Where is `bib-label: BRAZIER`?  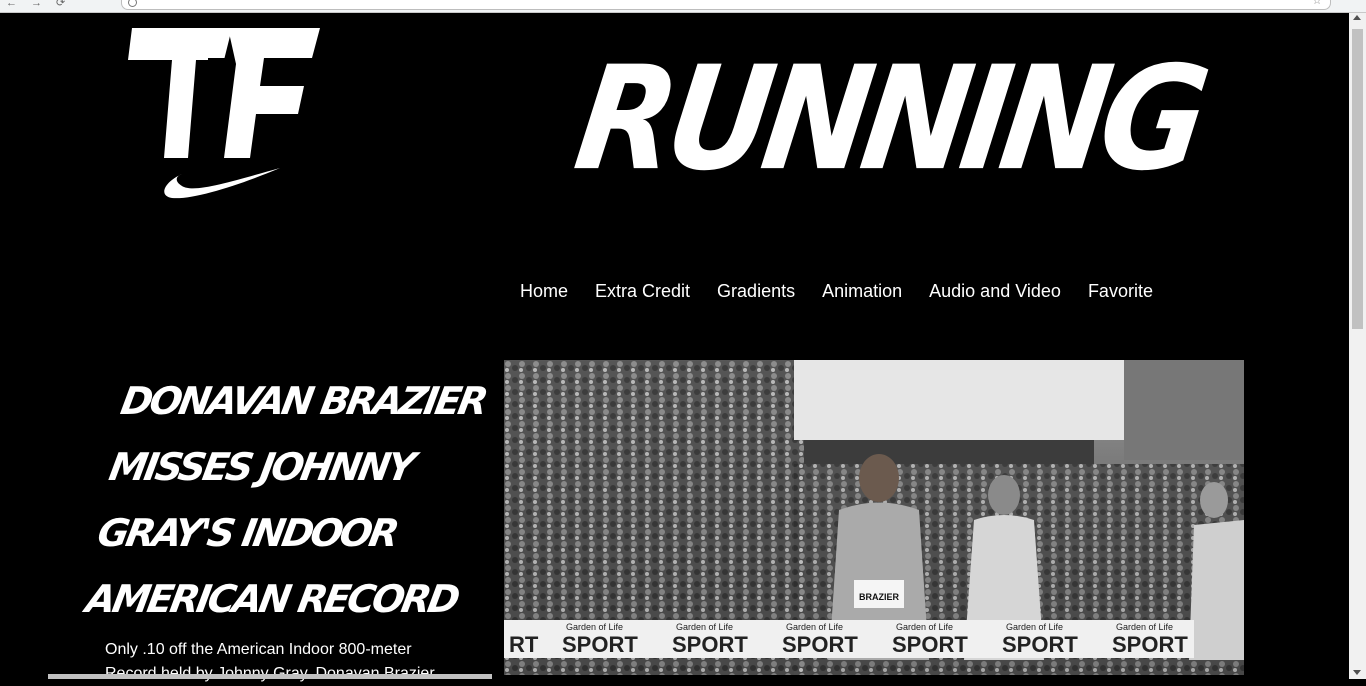 bib-label: BRAZIER is located at coordinates (879, 597).